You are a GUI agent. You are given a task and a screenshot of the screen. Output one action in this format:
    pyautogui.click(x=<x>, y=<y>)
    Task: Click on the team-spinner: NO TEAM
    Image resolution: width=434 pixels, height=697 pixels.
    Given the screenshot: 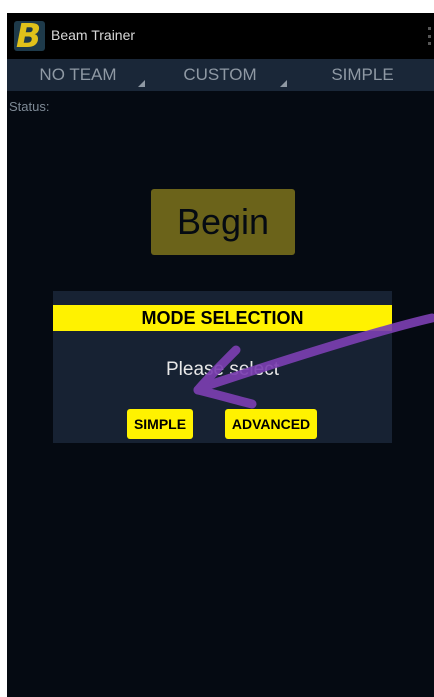 What is the action you would take?
    pyautogui.click(x=78, y=75)
    